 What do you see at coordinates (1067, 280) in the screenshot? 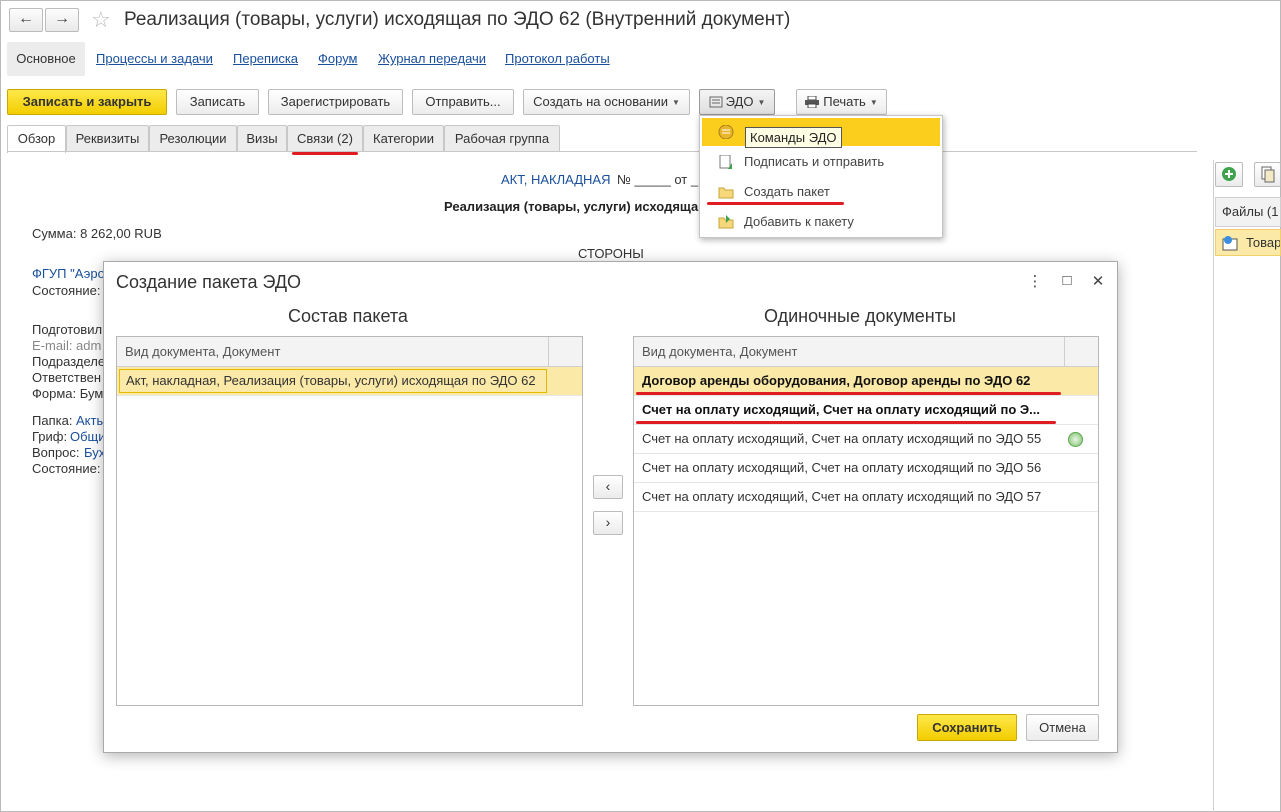
I see `maximize-icon: □` at bounding box center [1067, 280].